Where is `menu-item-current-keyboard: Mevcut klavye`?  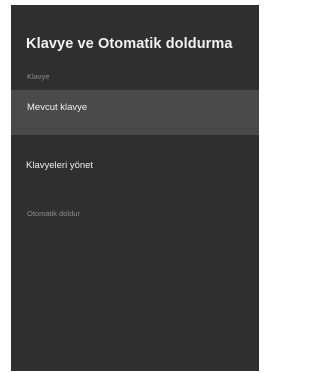 menu-item-current-keyboard: Mevcut klavye is located at coordinates (135, 112).